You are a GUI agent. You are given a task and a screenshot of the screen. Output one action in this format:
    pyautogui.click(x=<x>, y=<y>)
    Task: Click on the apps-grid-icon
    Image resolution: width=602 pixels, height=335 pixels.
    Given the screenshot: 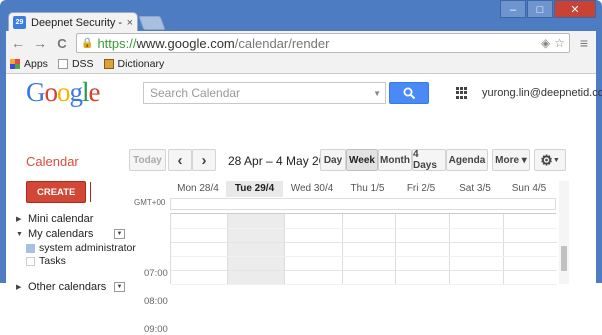 What is the action you would take?
    pyautogui.click(x=15, y=64)
    